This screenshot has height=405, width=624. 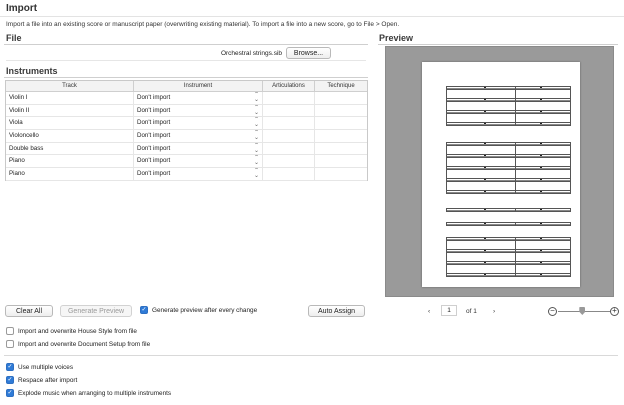 What do you see at coordinates (186, 44) in the screenshot?
I see `file-heading-rule` at bounding box center [186, 44].